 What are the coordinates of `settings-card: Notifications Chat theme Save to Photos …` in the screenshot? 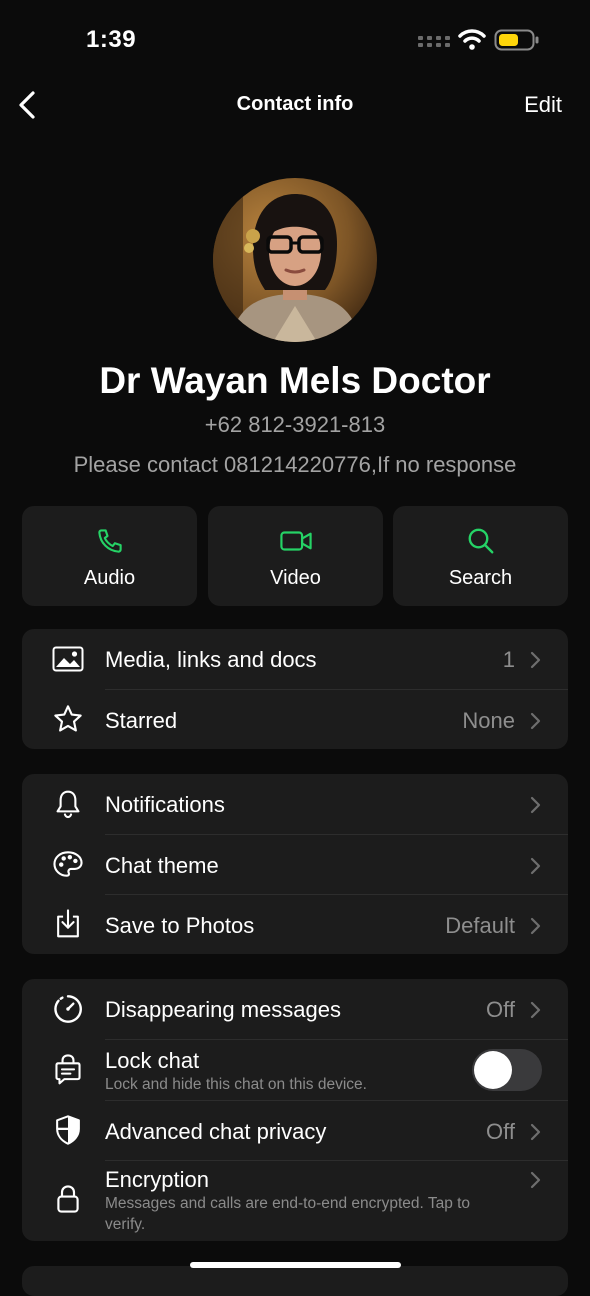 It's located at (295, 864).